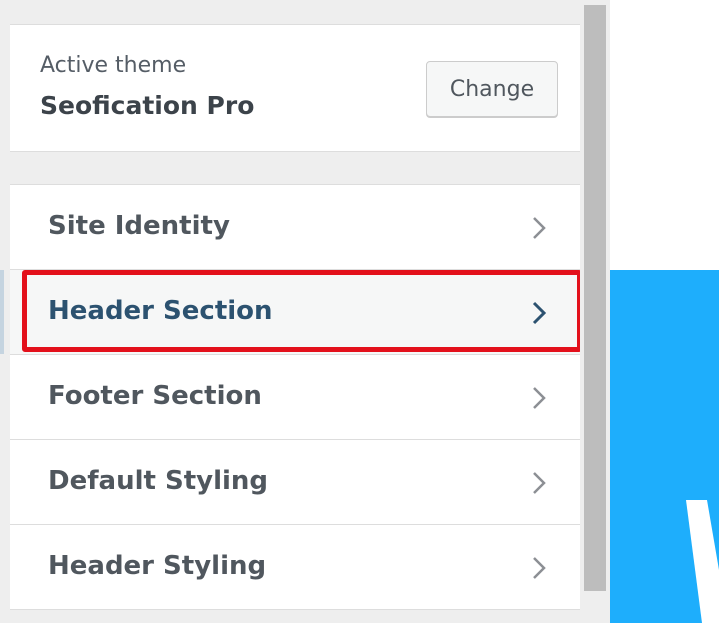 Image resolution: width=719 pixels, height=623 pixels. What do you see at coordinates (664, 446) in the screenshot?
I see `site-preview` at bounding box center [664, 446].